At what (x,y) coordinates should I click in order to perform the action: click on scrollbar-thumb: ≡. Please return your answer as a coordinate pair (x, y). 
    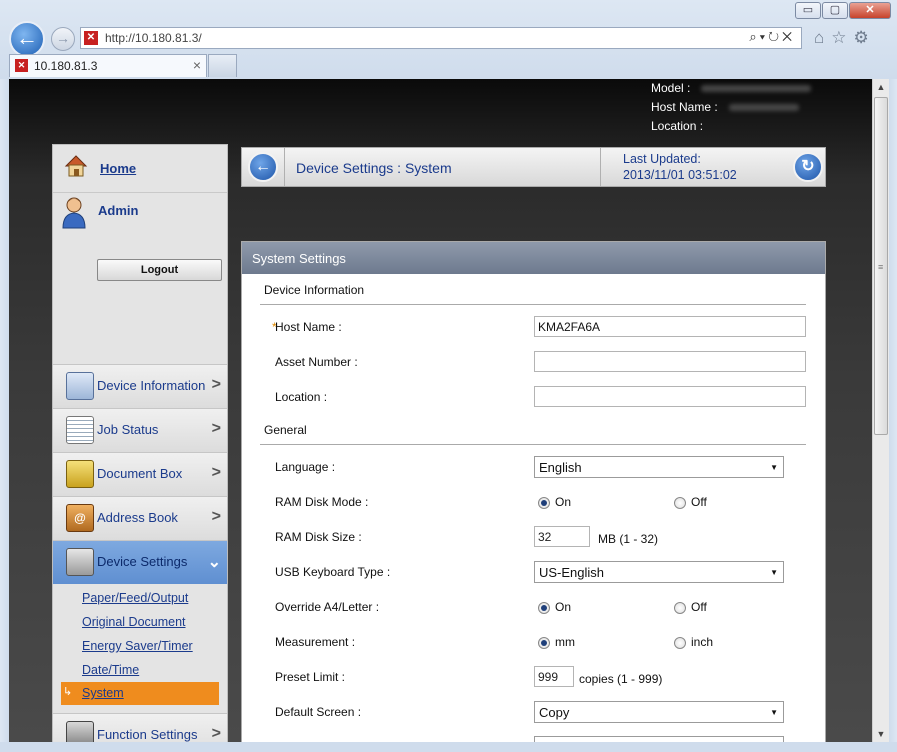
    Looking at the image, I should click on (881, 266).